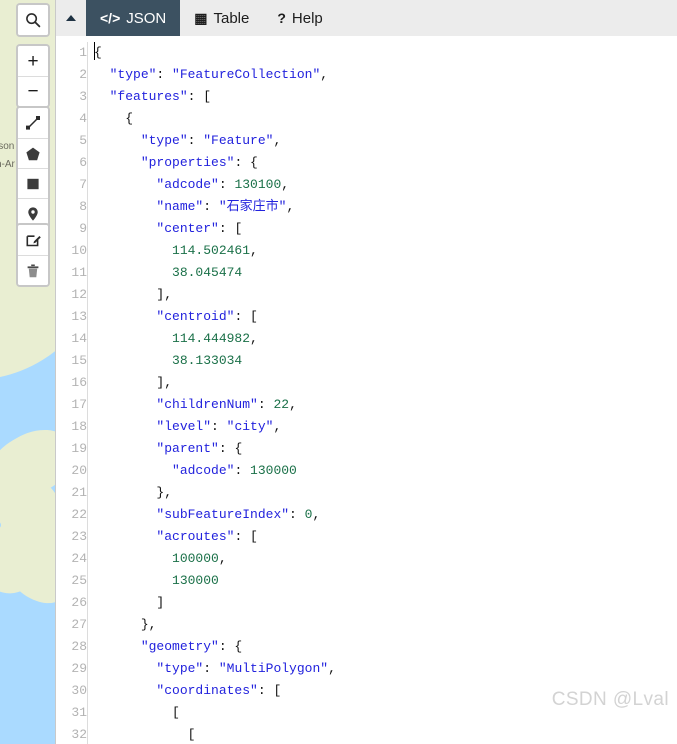 The image size is (677, 744). I want to click on code-line: "type": "Feature",, so click(385, 141).